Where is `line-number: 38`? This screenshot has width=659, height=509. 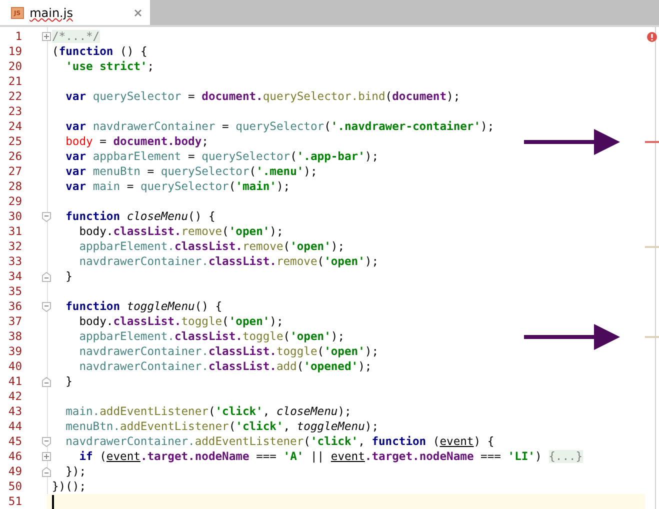 line-number: 38 is located at coordinates (14, 336).